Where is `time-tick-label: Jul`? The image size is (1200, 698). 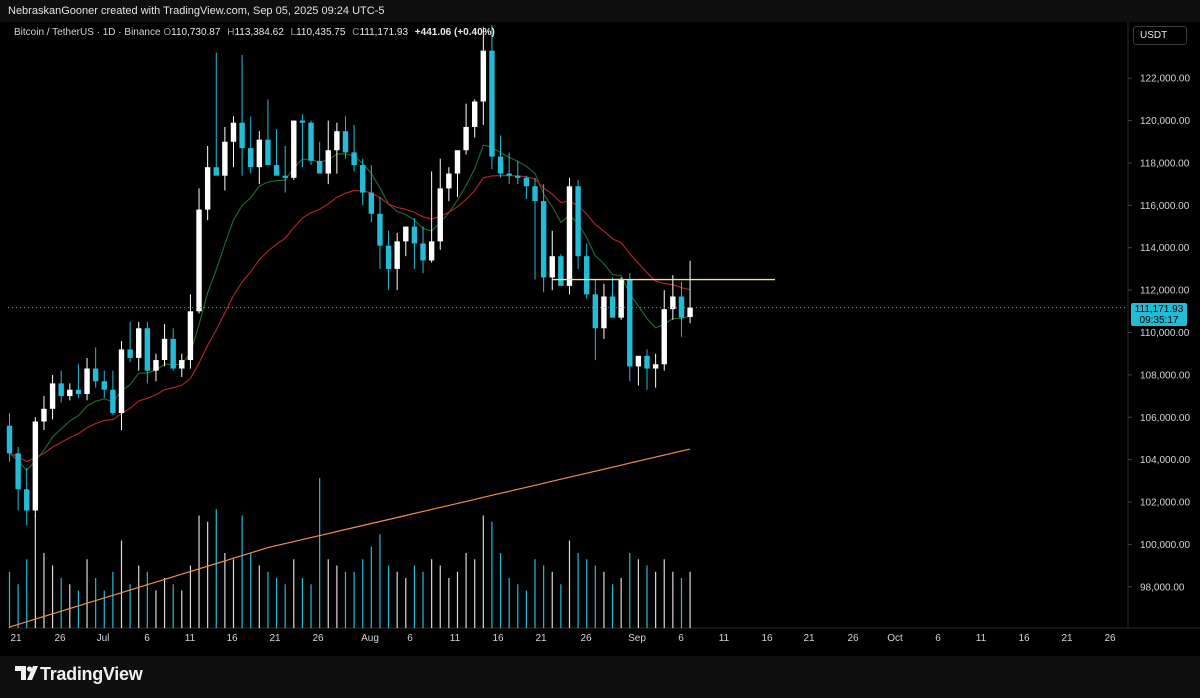
time-tick-label: Jul is located at coordinates (103, 638).